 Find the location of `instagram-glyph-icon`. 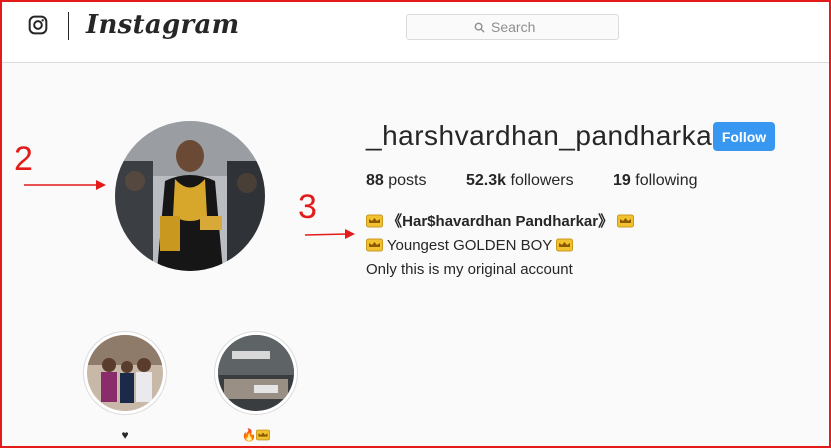

instagram-glyph-icon is located at coordinates (38, 25).